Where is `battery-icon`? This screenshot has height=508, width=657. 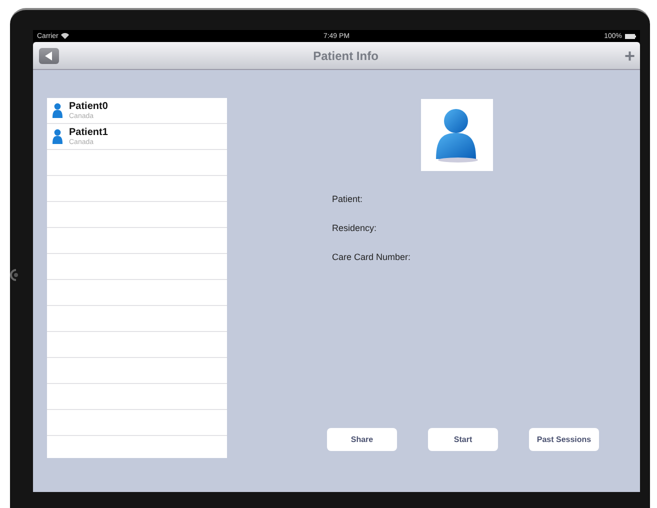
battery-icon is located at coordinates (630, 36).